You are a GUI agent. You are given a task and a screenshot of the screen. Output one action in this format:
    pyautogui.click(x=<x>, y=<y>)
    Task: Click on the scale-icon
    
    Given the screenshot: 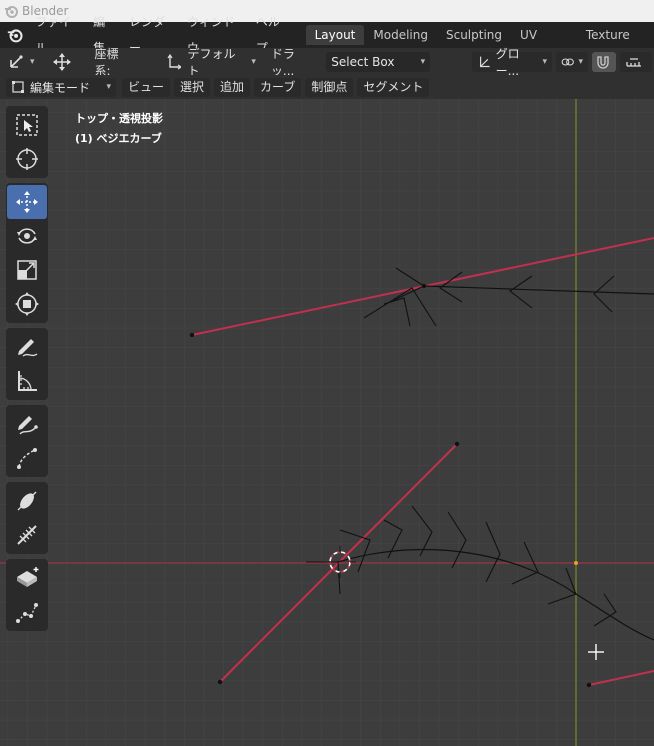 What is the action you would take?
    pyautogui.click(x=27, y=270)
    